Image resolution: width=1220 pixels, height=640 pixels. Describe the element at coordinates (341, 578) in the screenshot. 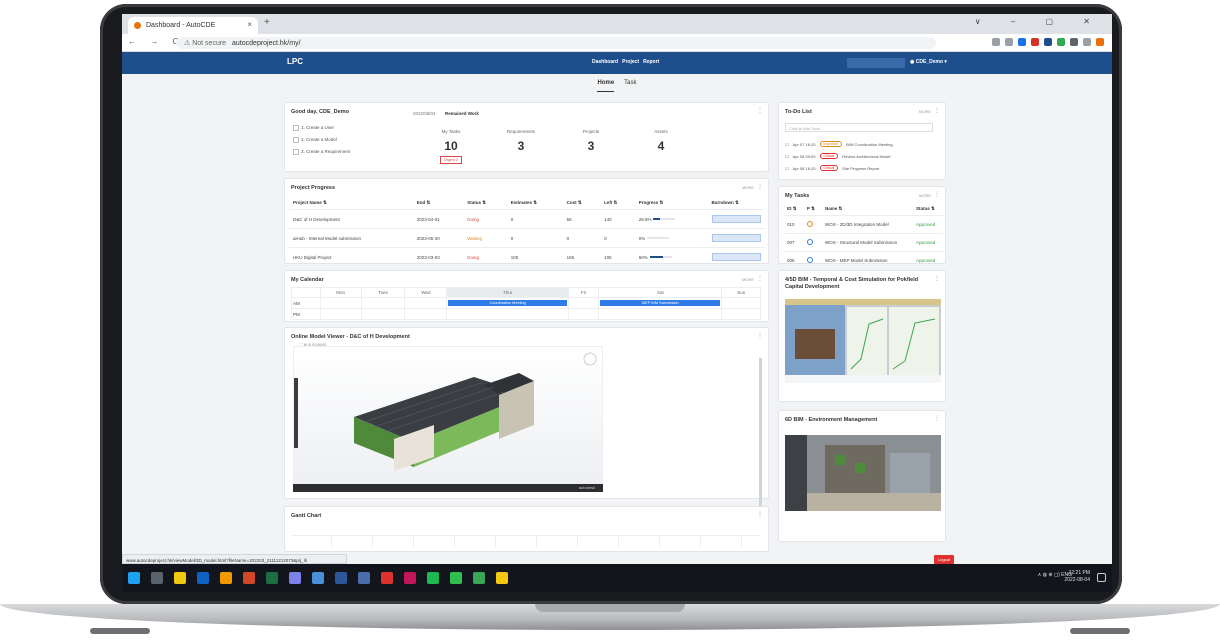

I see `word-icon` at that location.